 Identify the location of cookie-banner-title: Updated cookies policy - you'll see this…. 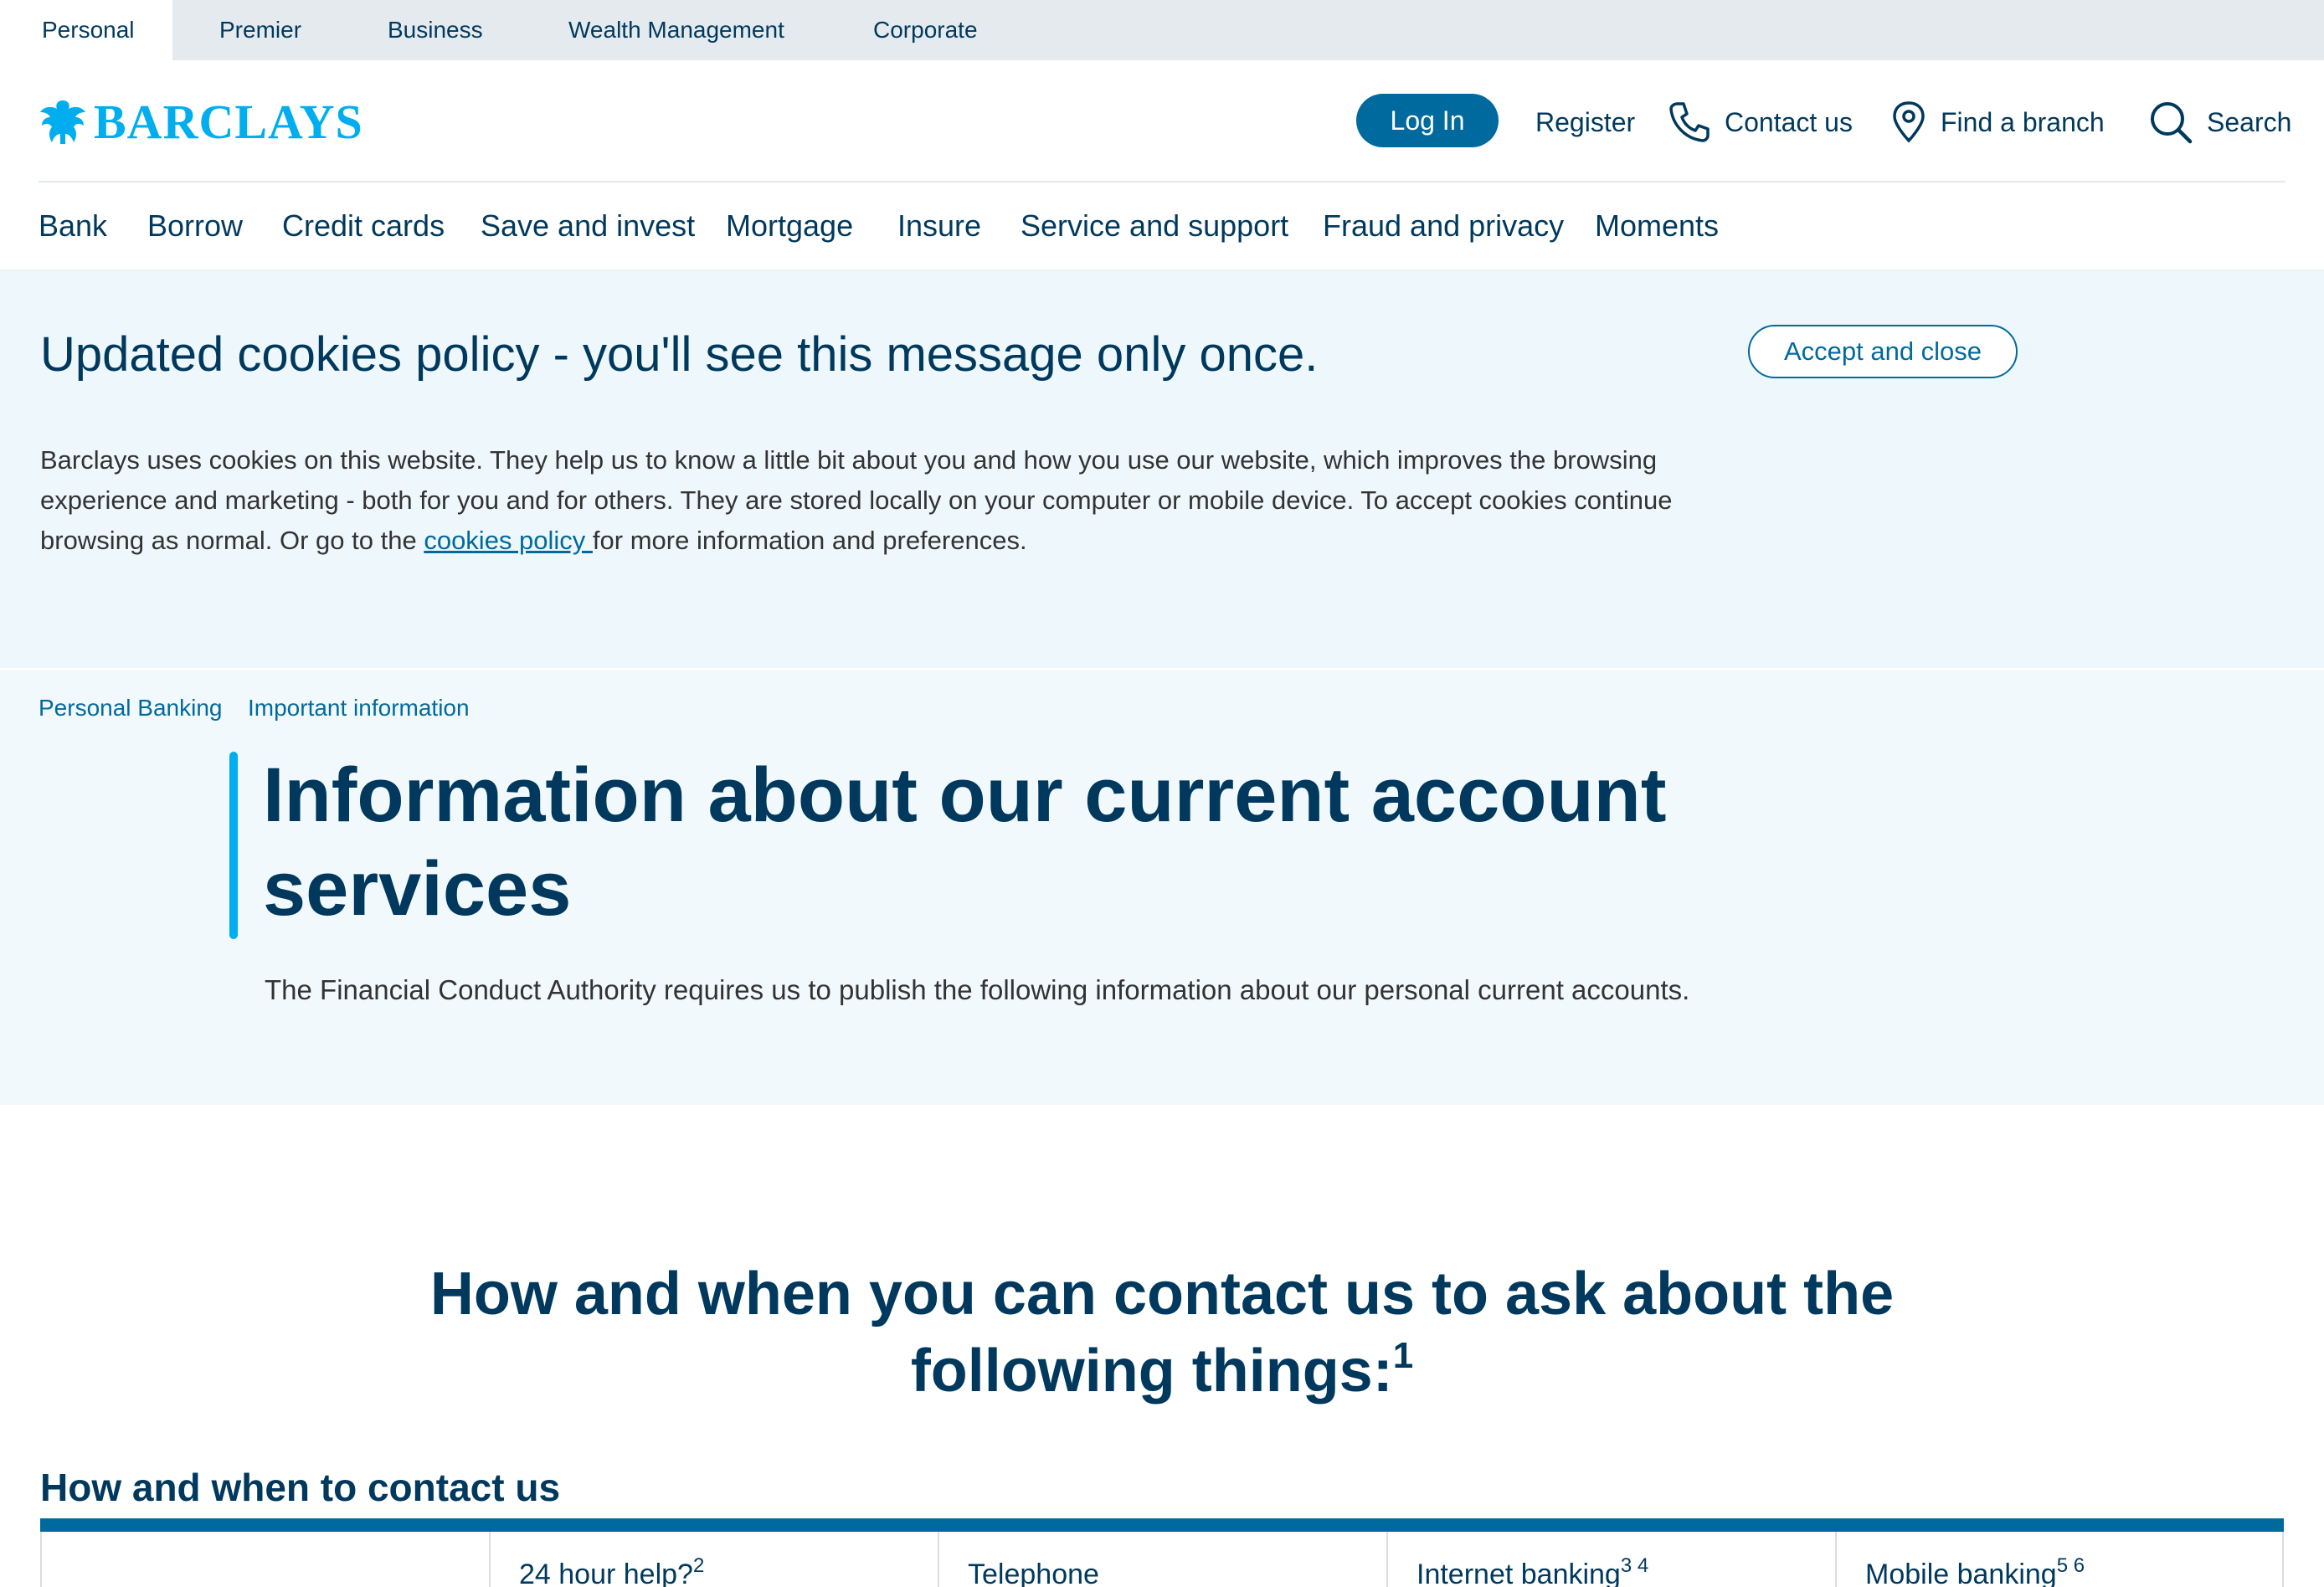
(679, 355).